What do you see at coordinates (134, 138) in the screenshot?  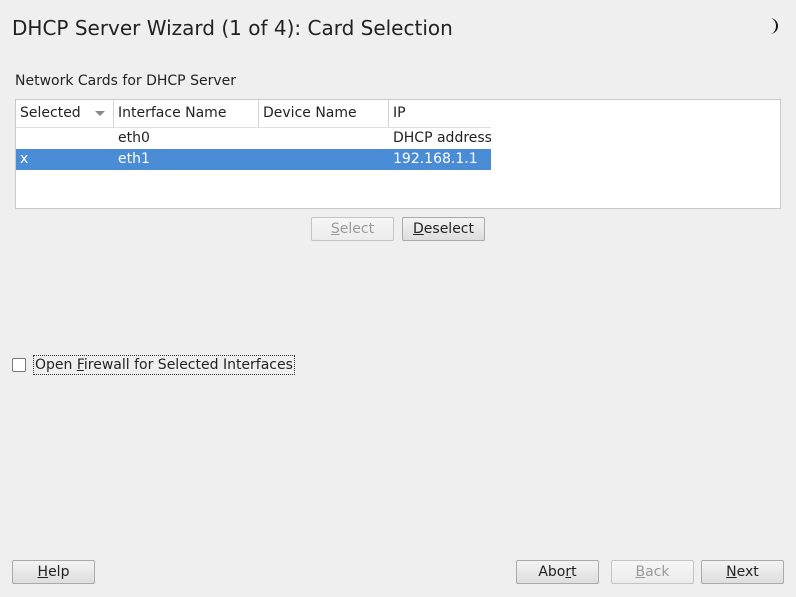 I see `cell-interface: eth0` at bounding box center [134, 138].